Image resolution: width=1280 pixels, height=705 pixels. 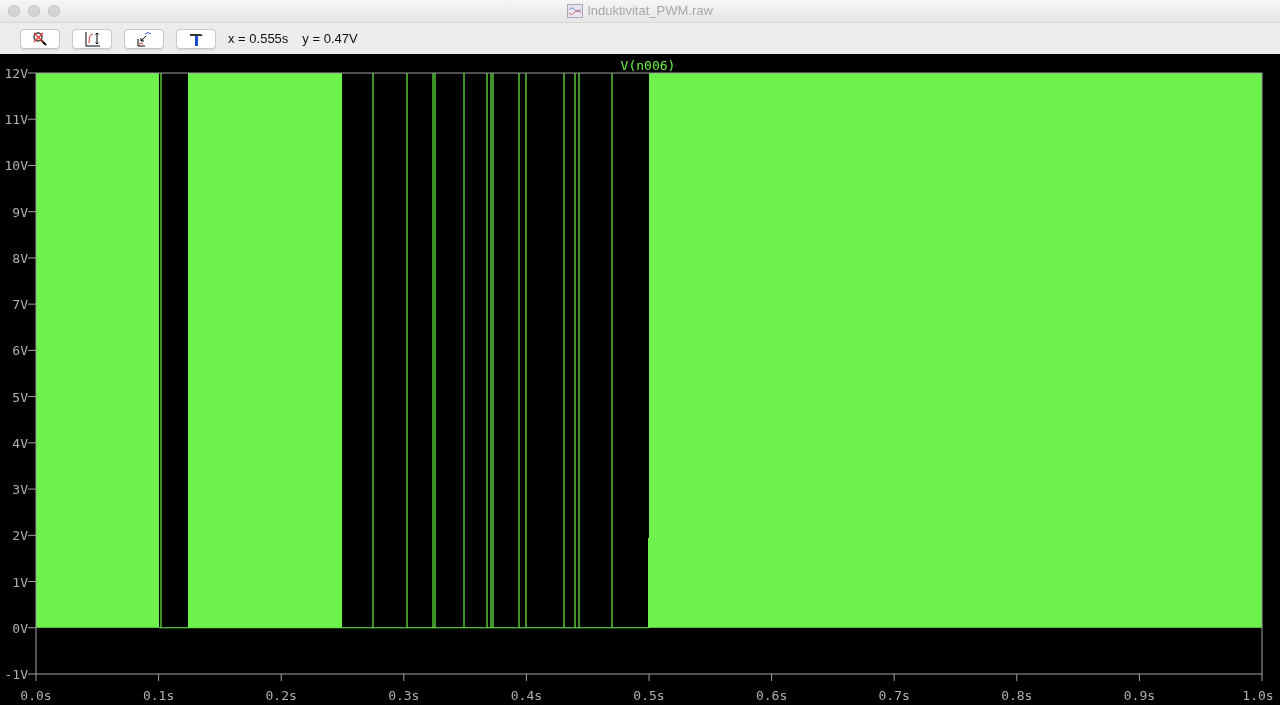 I want to click on x-tick-label: 0.6s, so click(x=771, y=695).